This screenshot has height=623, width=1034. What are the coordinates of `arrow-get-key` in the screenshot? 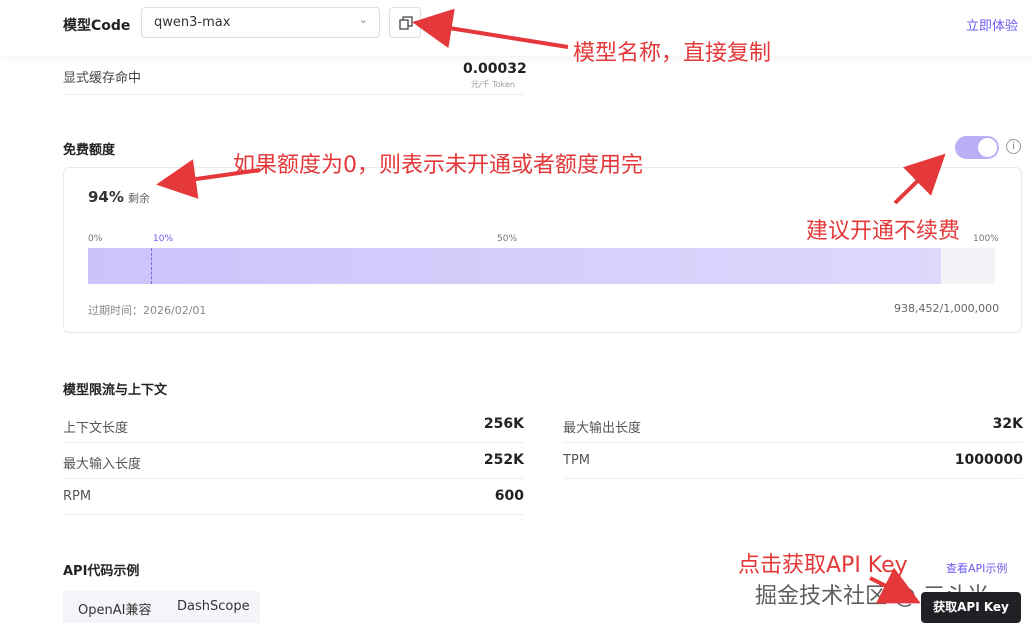 It's located at (895, 585).